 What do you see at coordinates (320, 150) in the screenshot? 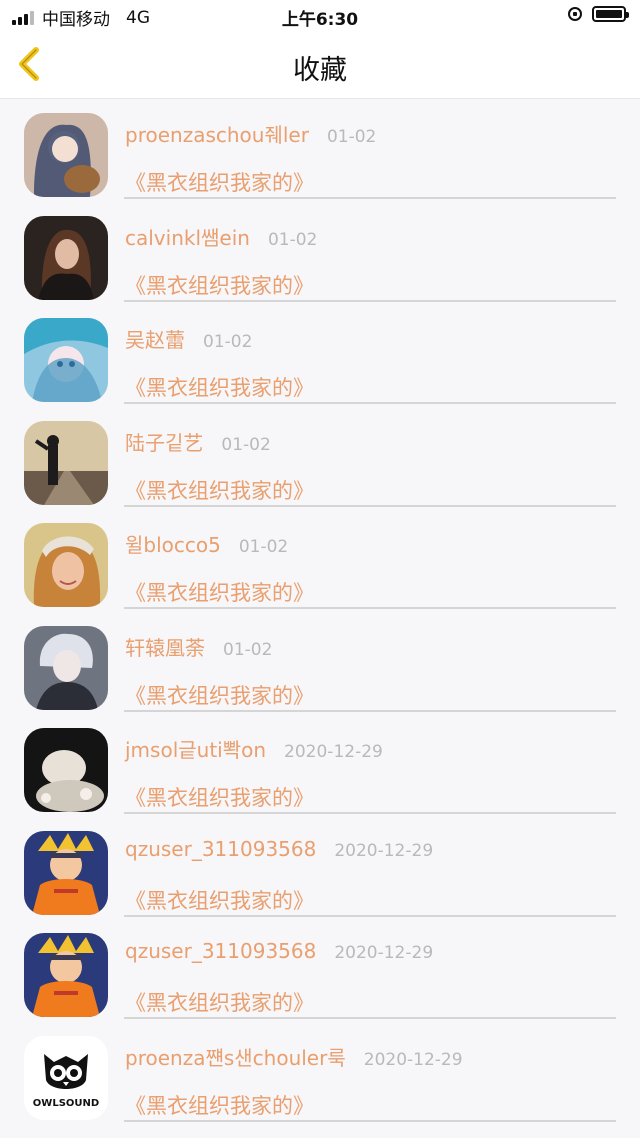
I see `list-item: proenzaschou줴ler 01-02 《黑衣组织我家的》` at bounding box center [320, 150].